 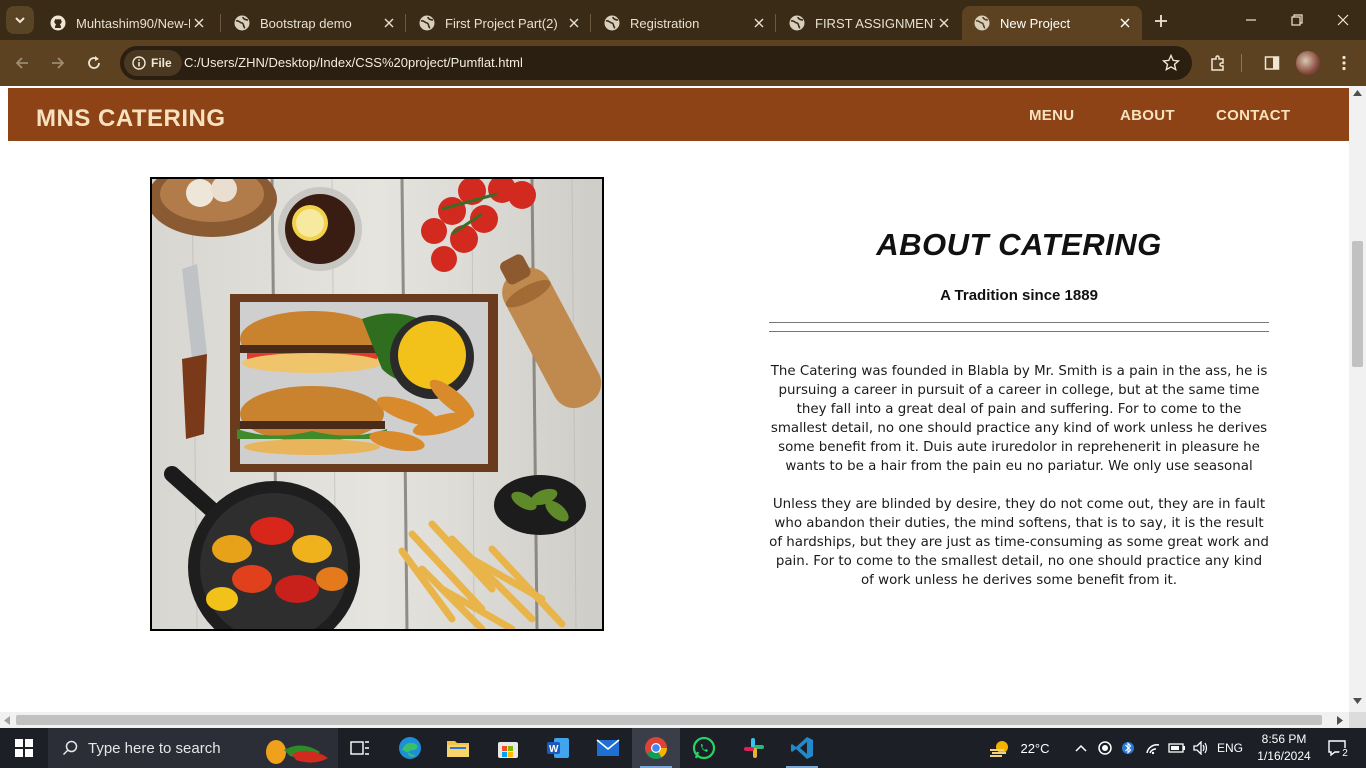 I want to click on vertical-scroll-thumb, so click(x=1357, y=304).